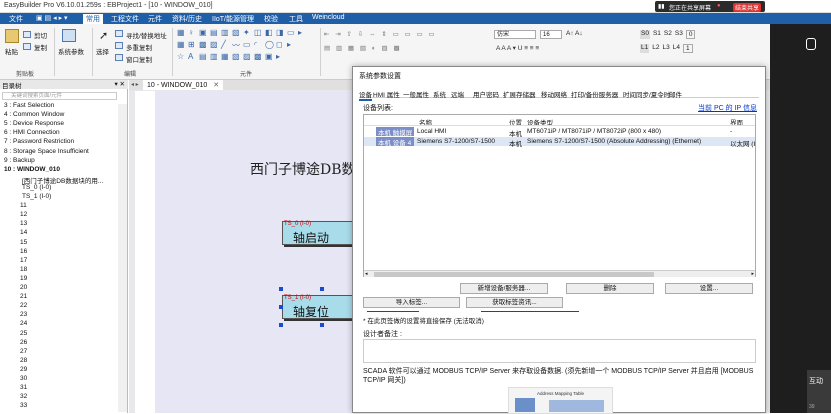 Image resolution: width=831 pixels, height=414 pixels. What do you see at coordinates (71, 51) in the screenshot?
I see `system-params-button: 系统参数` at bounding box center [71, 51].